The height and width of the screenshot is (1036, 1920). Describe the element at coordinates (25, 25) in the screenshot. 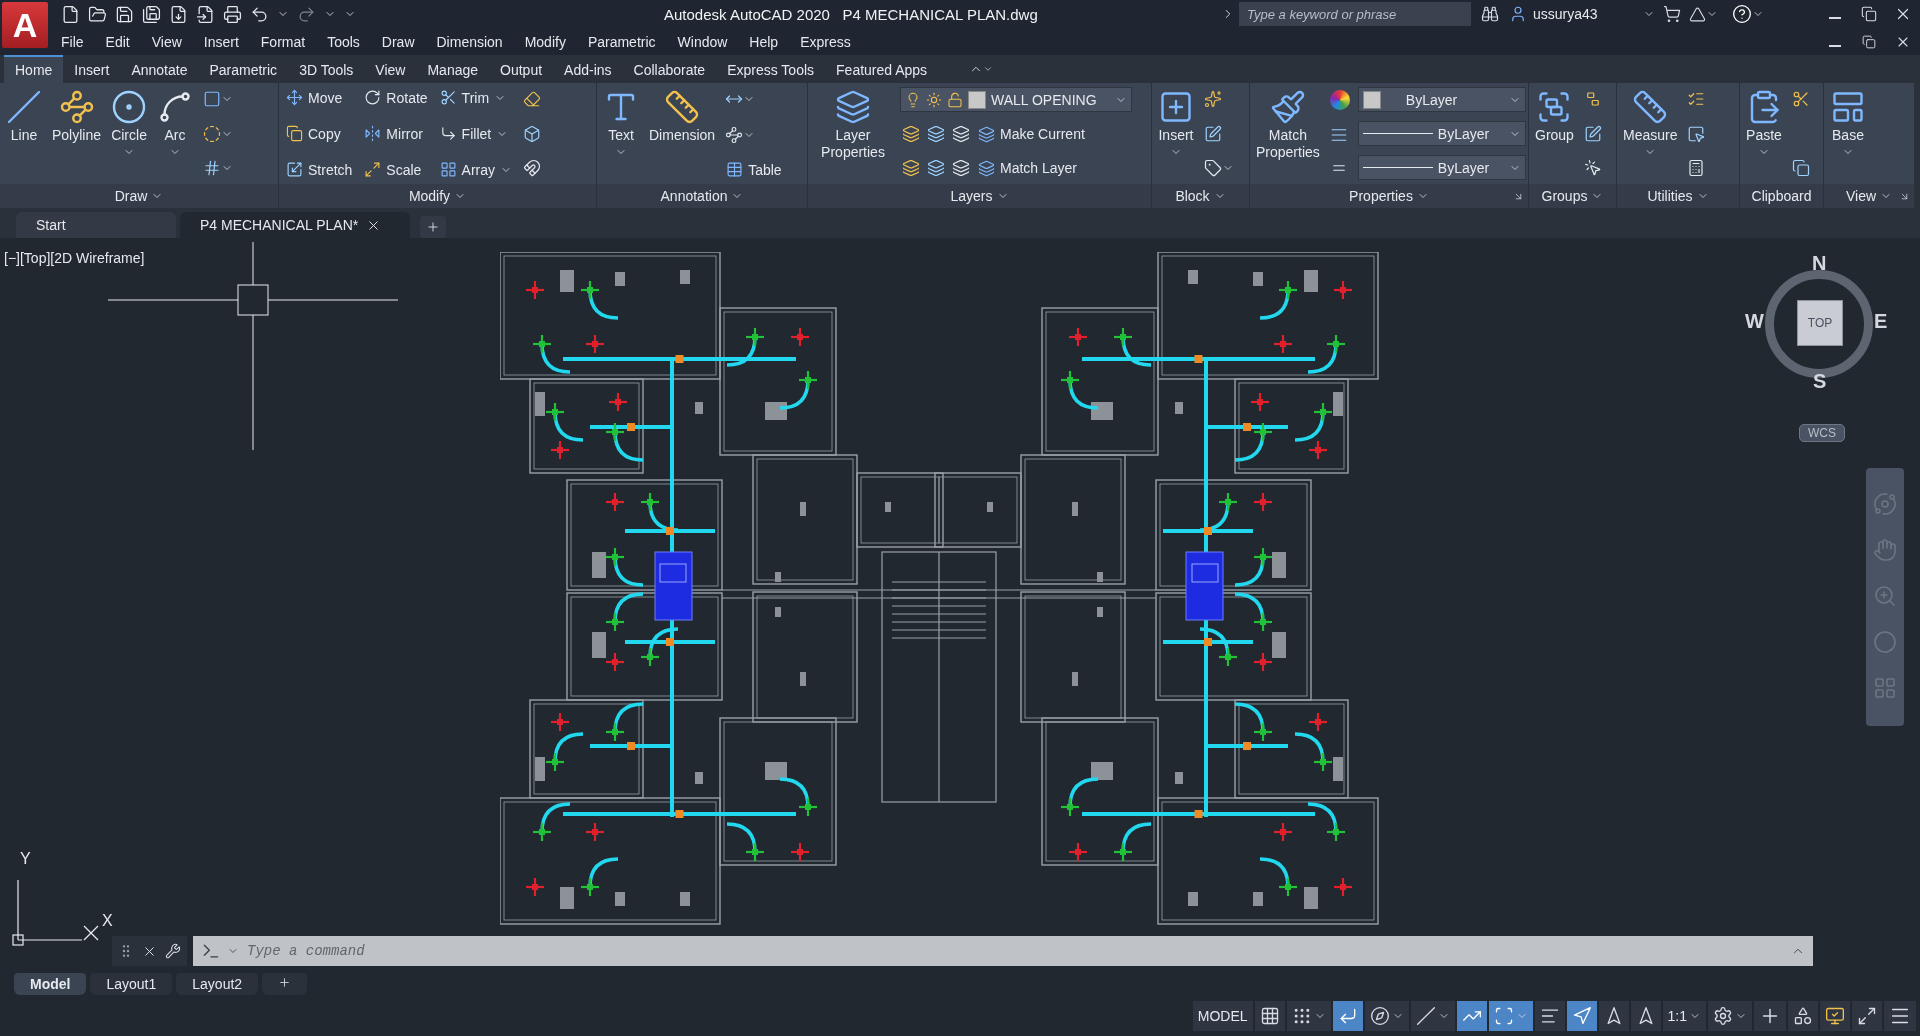

I see `app-logo: A` at that location.